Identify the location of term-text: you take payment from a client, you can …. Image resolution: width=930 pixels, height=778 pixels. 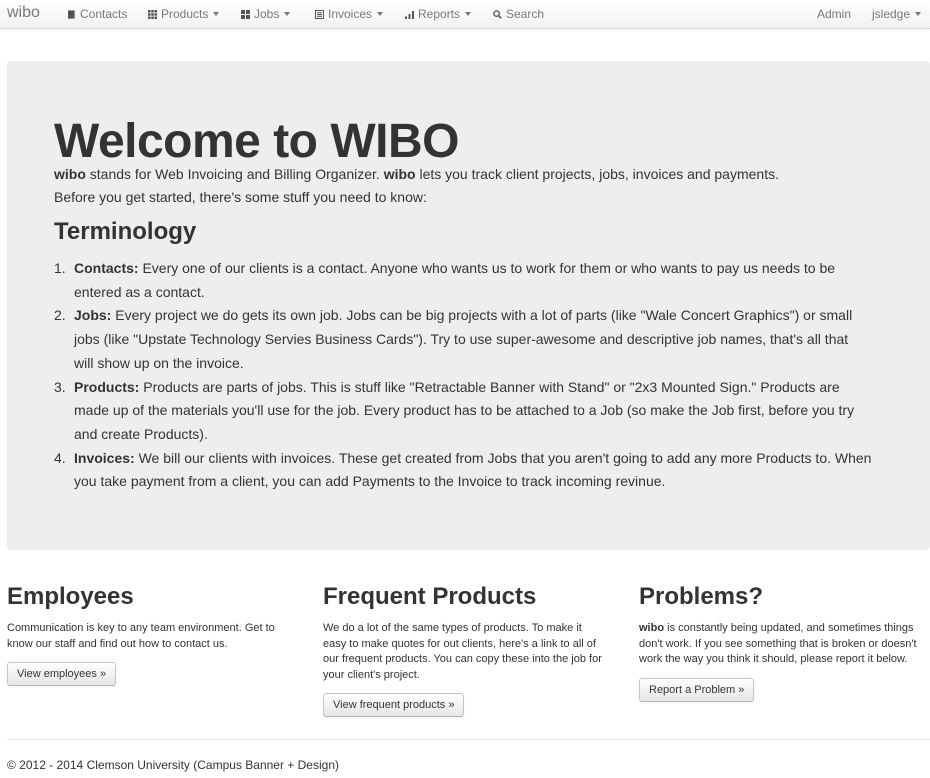
(370, 481).